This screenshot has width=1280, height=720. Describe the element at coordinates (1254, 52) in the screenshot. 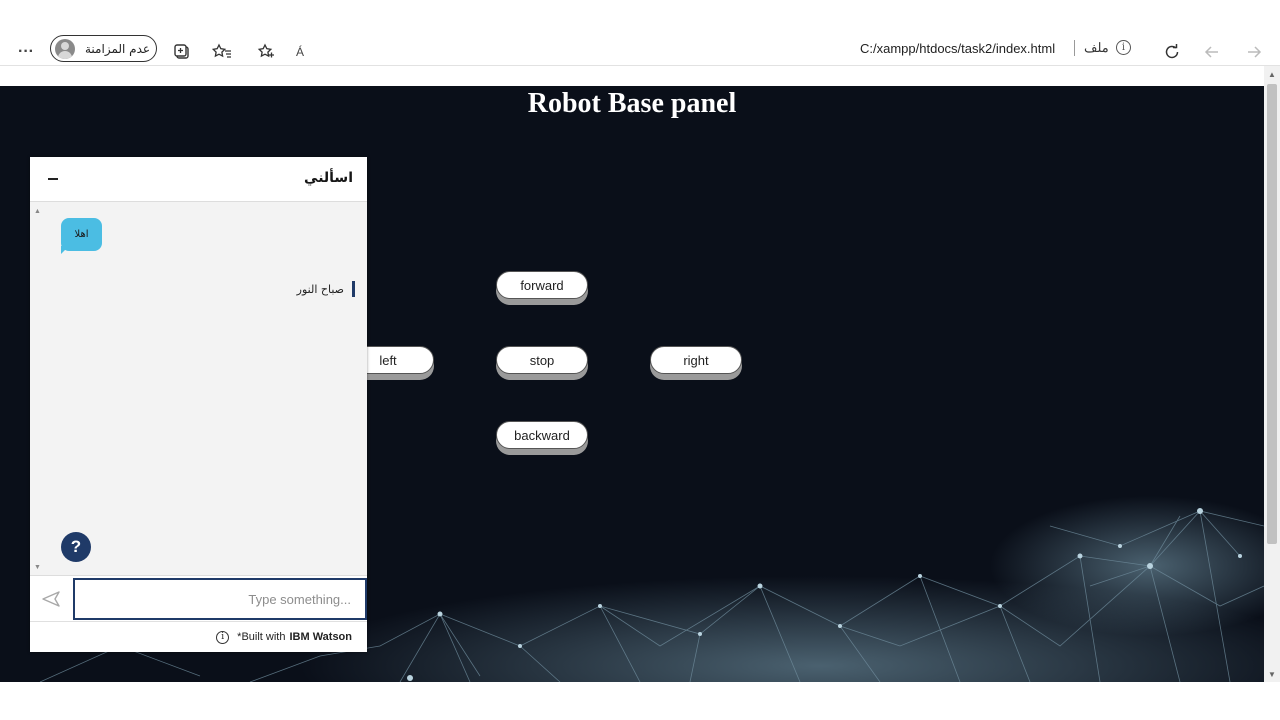

I see `forward-nav-icon` at that location.